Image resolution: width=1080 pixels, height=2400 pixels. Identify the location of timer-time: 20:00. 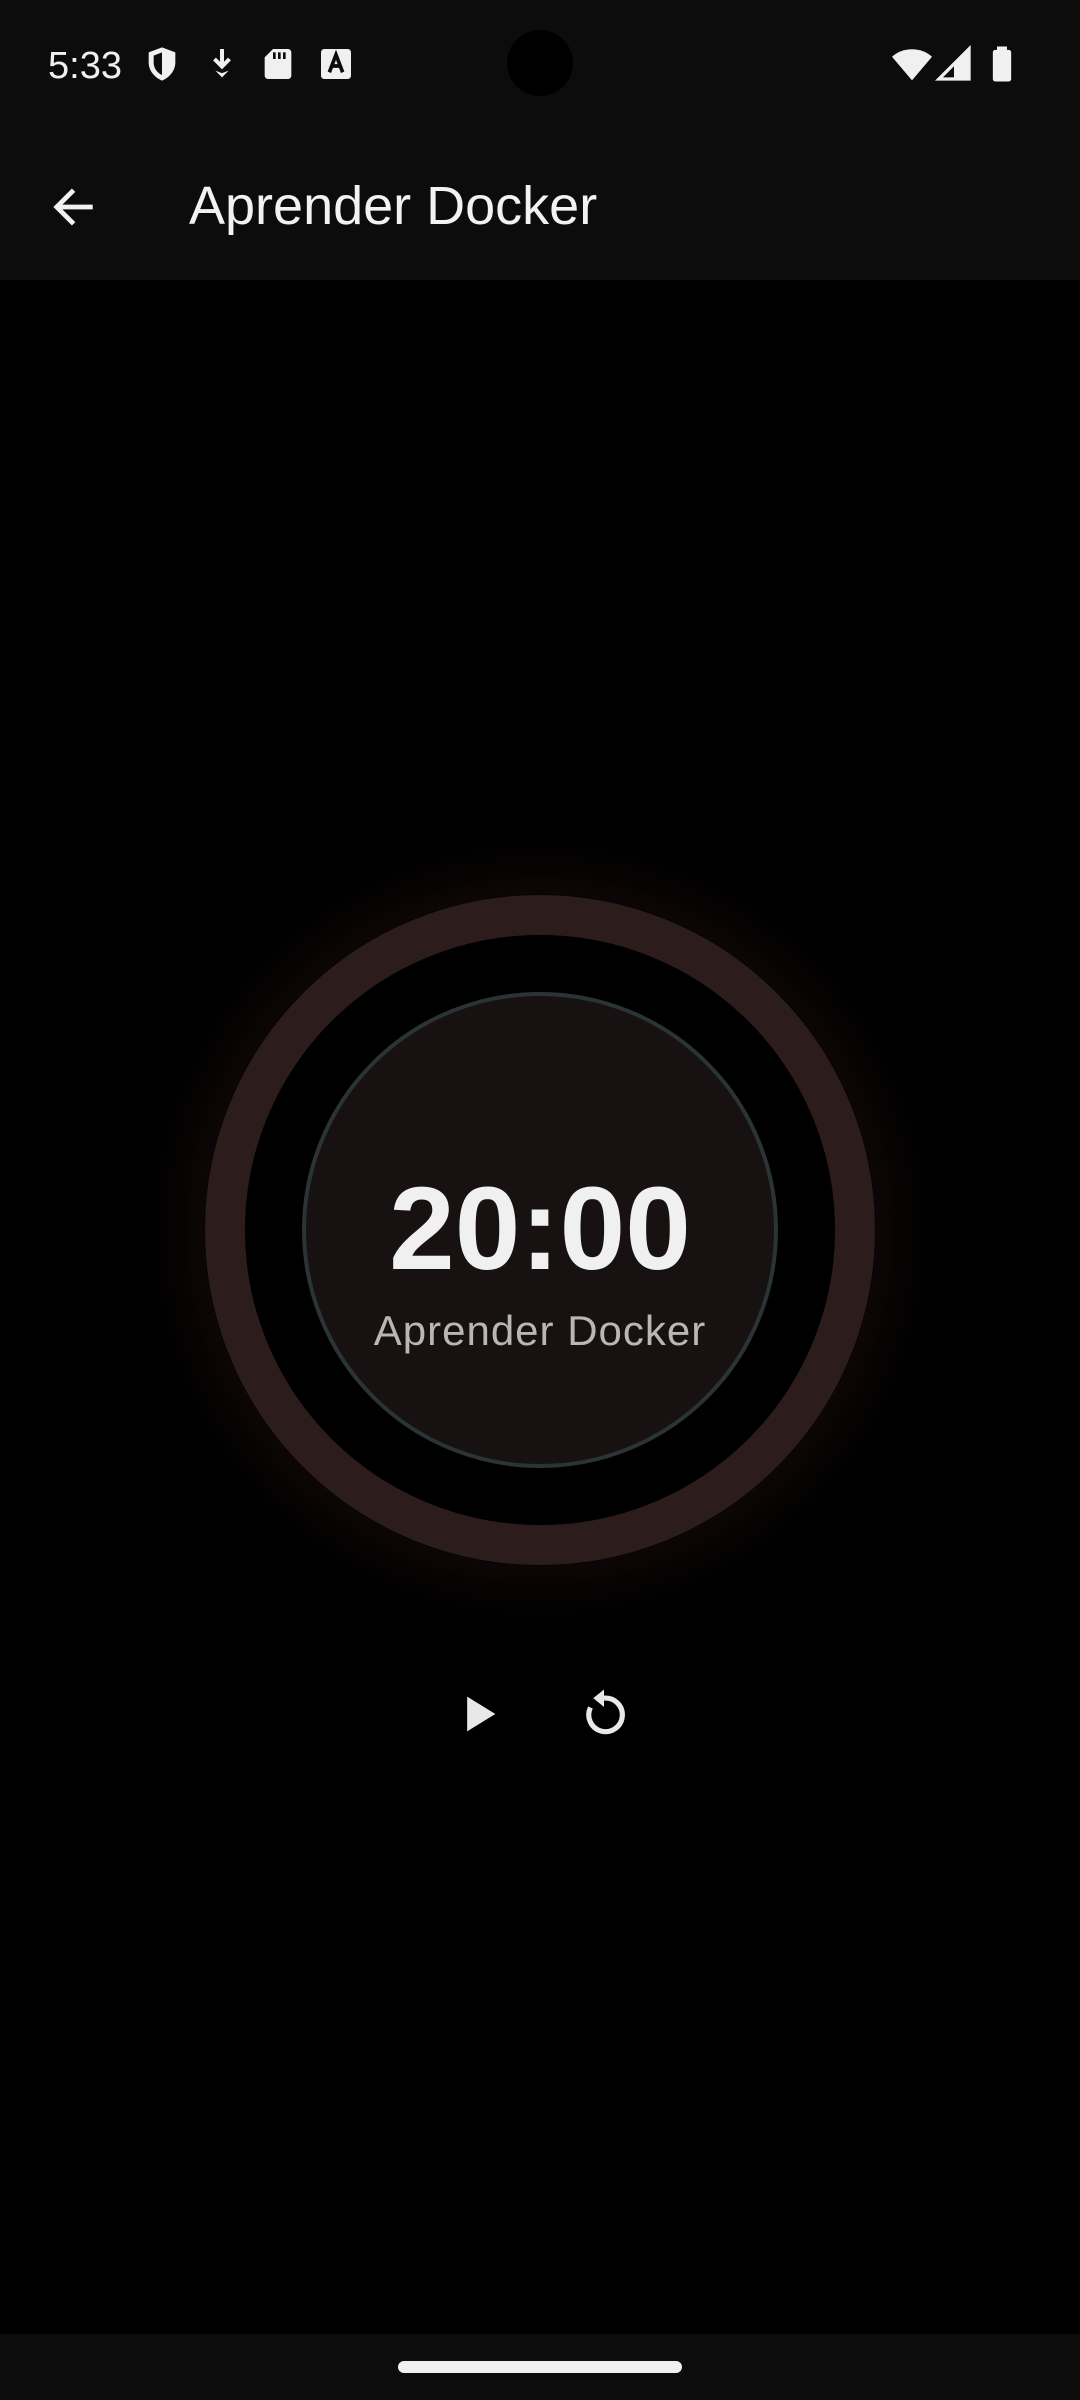
(540, 1229).